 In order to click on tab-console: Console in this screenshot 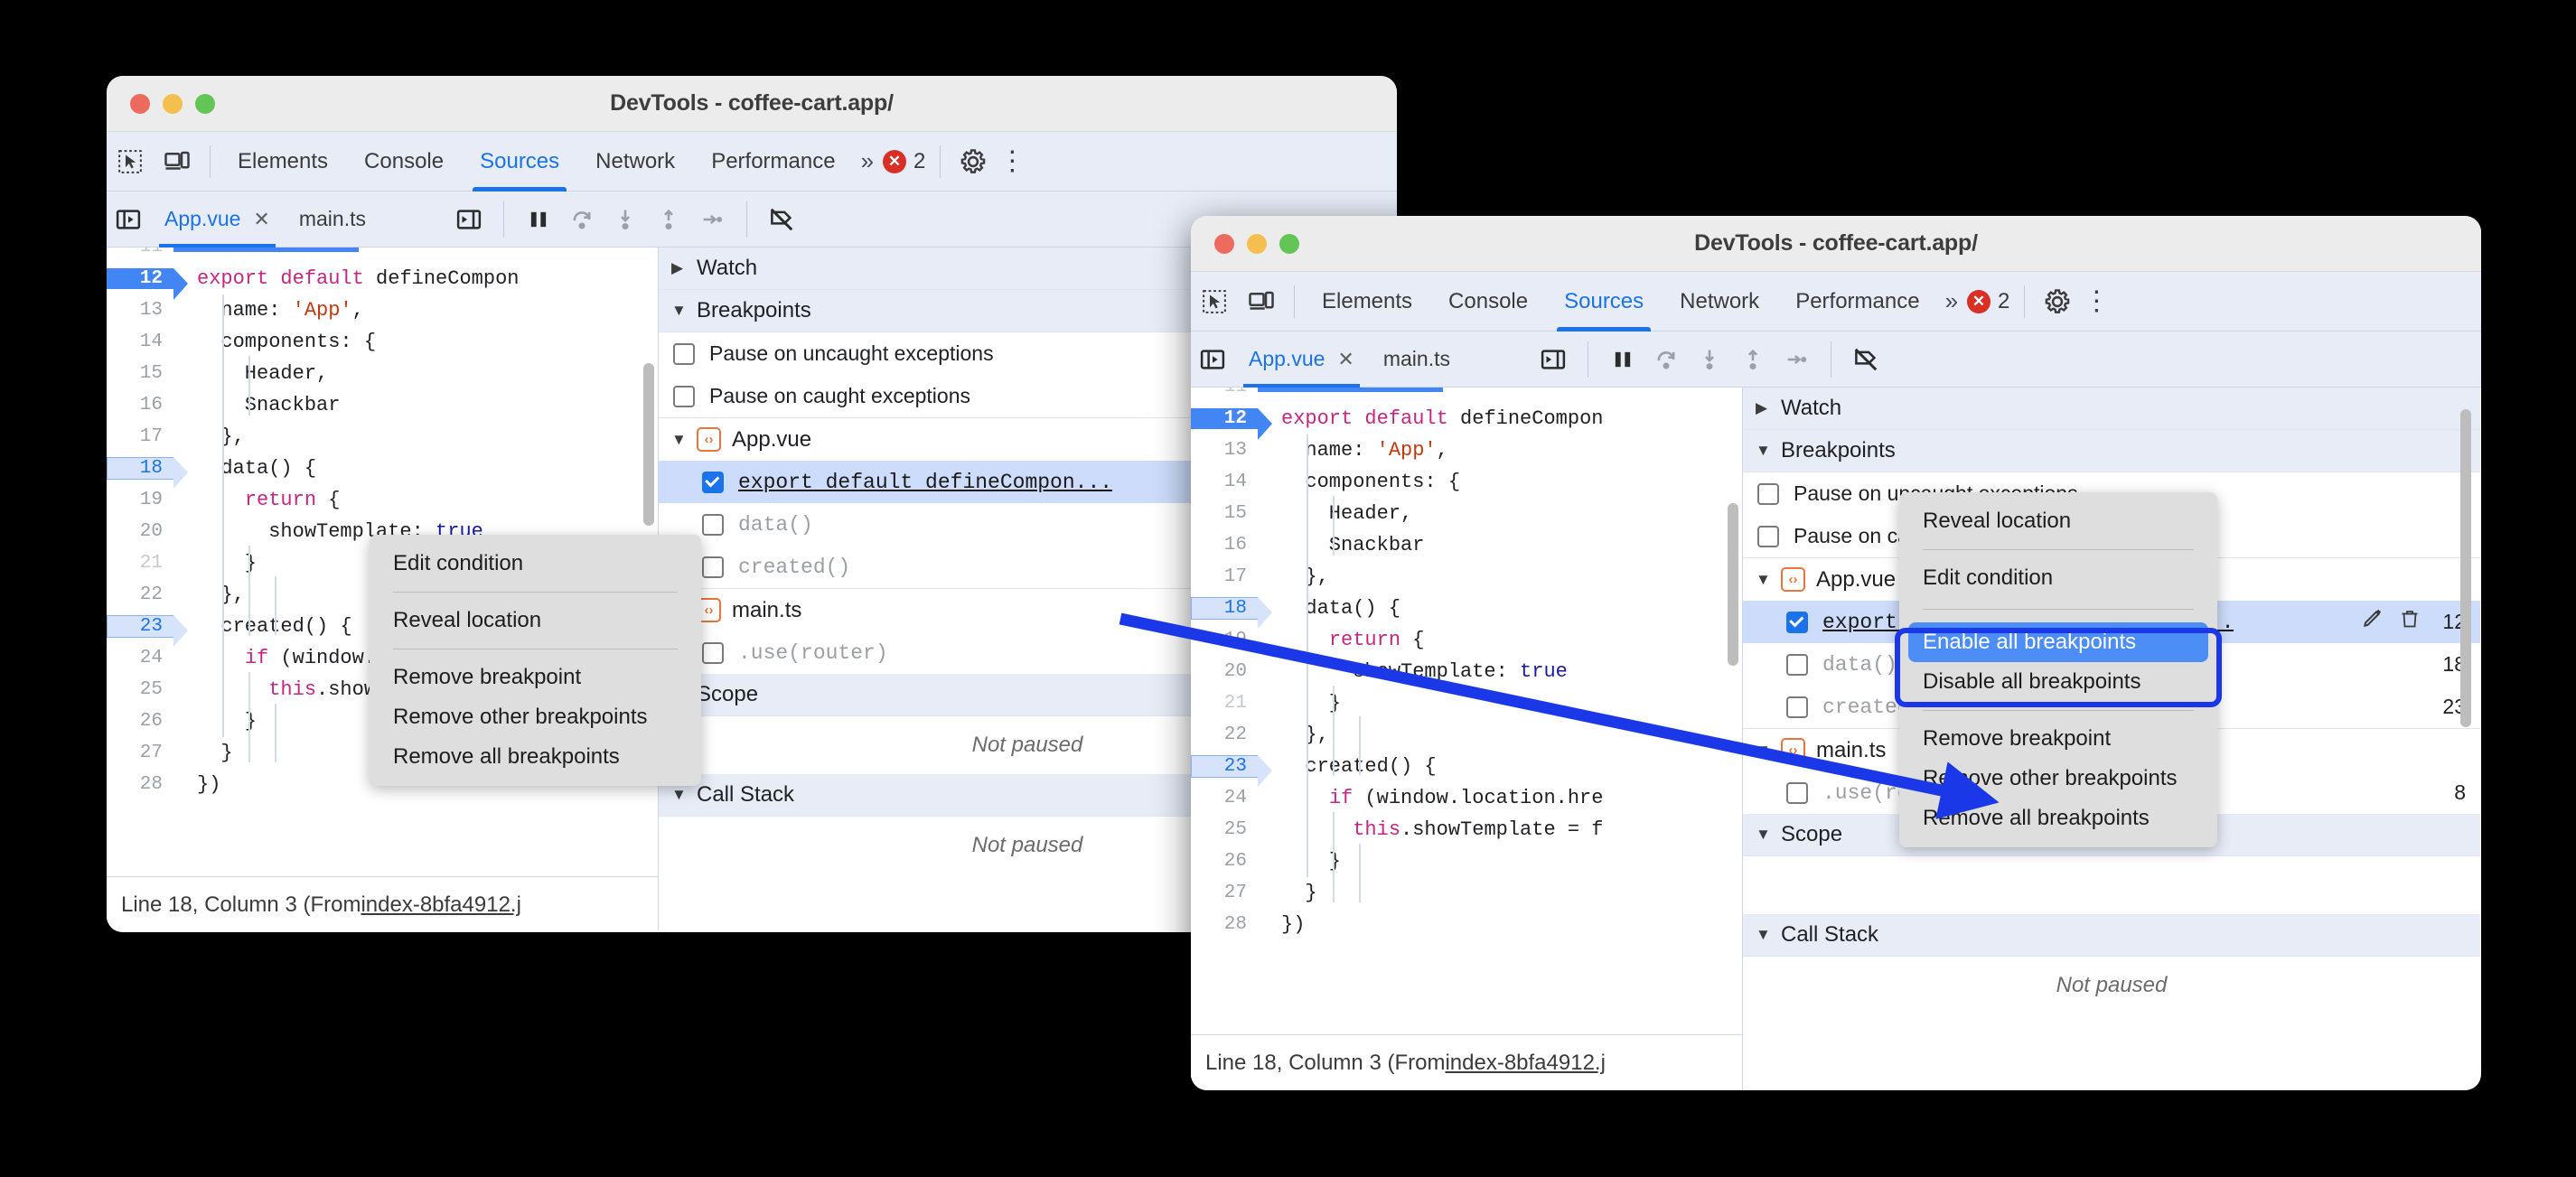, I will do `click(404, 161)`.